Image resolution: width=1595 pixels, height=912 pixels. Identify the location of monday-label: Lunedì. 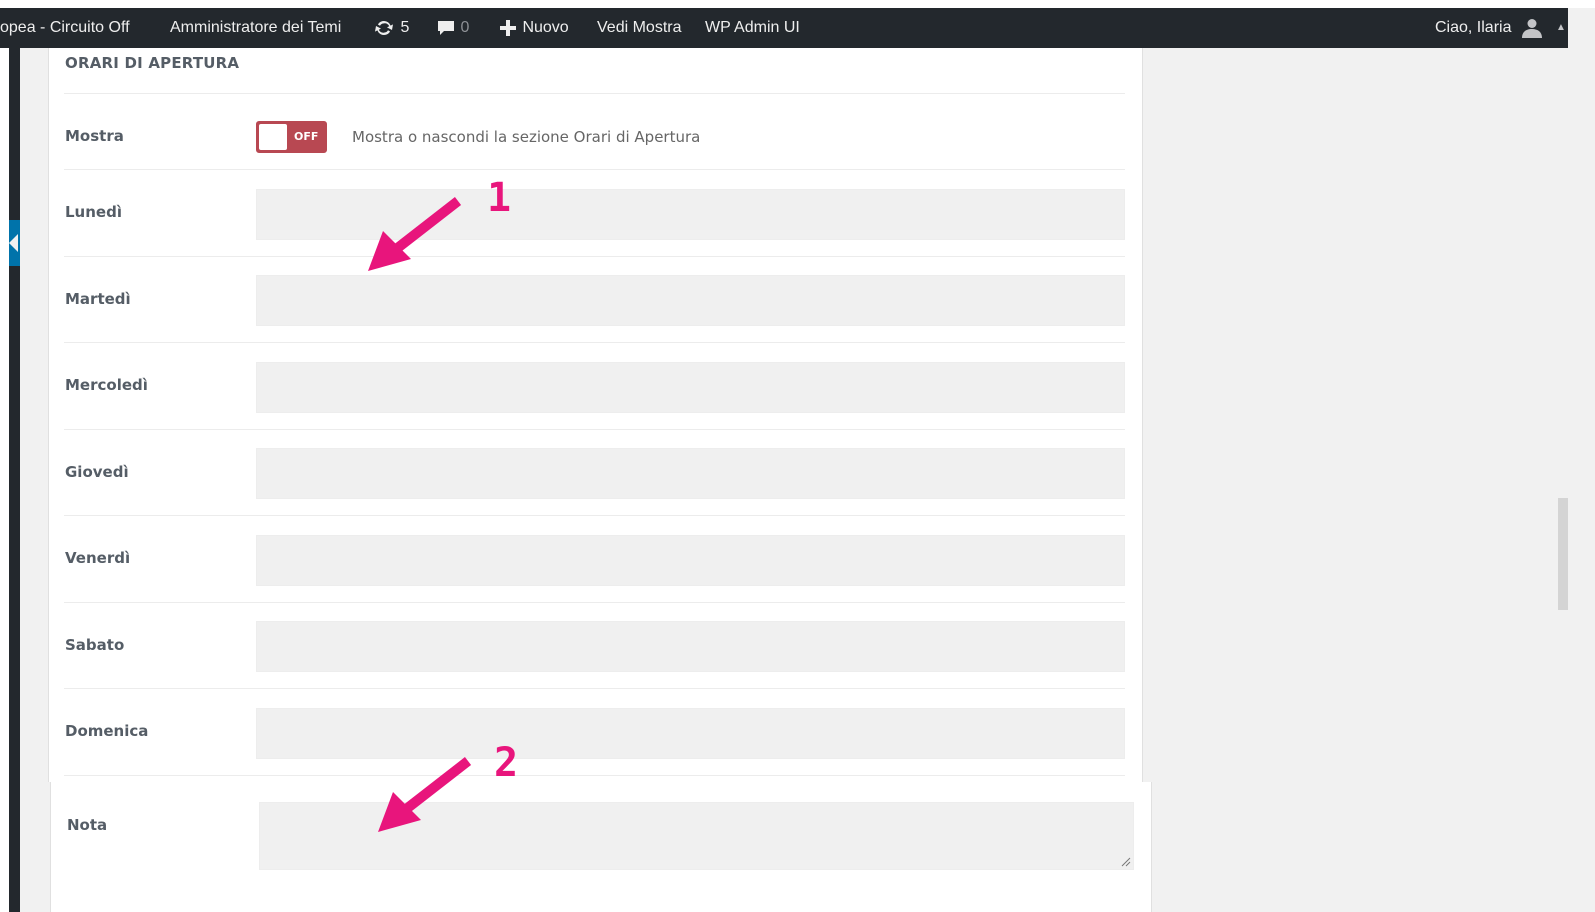
(93, 212).